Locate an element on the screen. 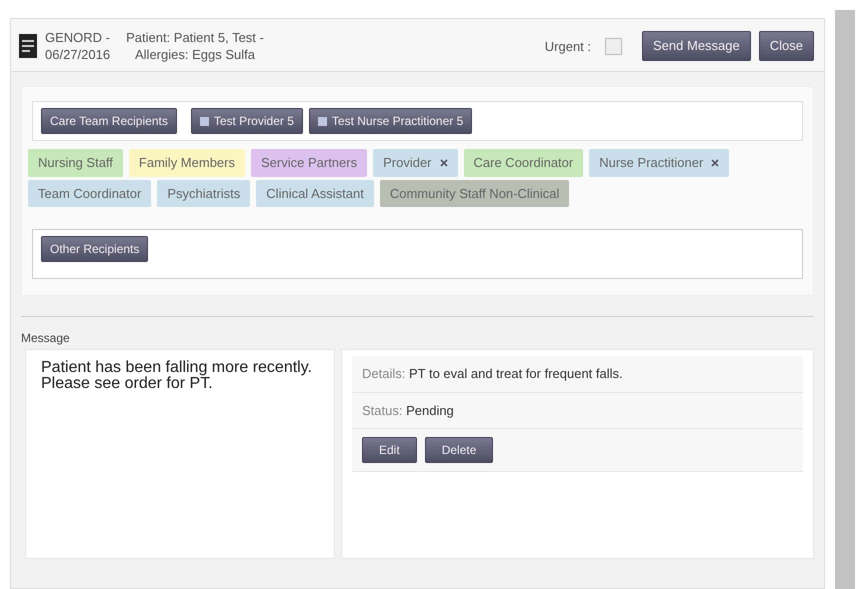  document-icon is located at coordinates (28, 46).